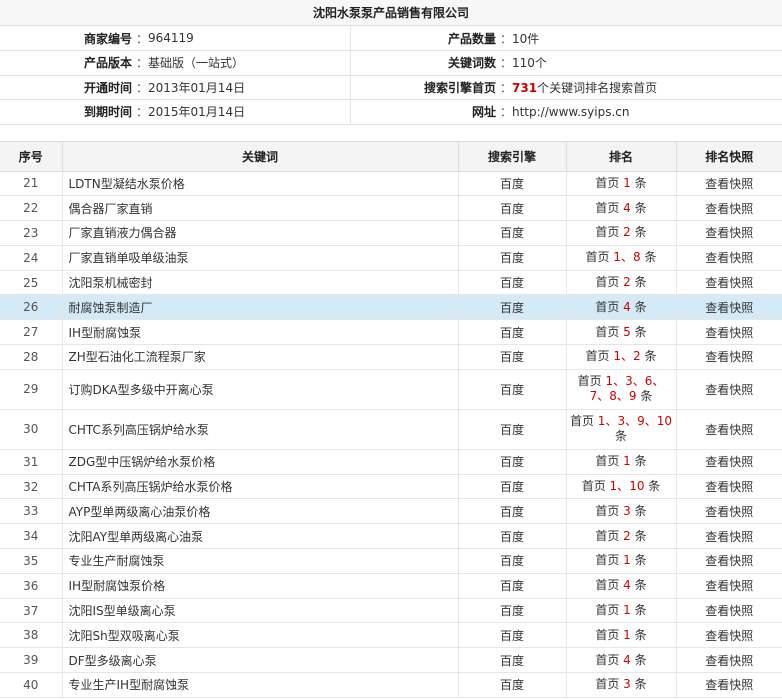  I want to click on info-value: 731个关键词排名搜索首页, so click(645, 87).